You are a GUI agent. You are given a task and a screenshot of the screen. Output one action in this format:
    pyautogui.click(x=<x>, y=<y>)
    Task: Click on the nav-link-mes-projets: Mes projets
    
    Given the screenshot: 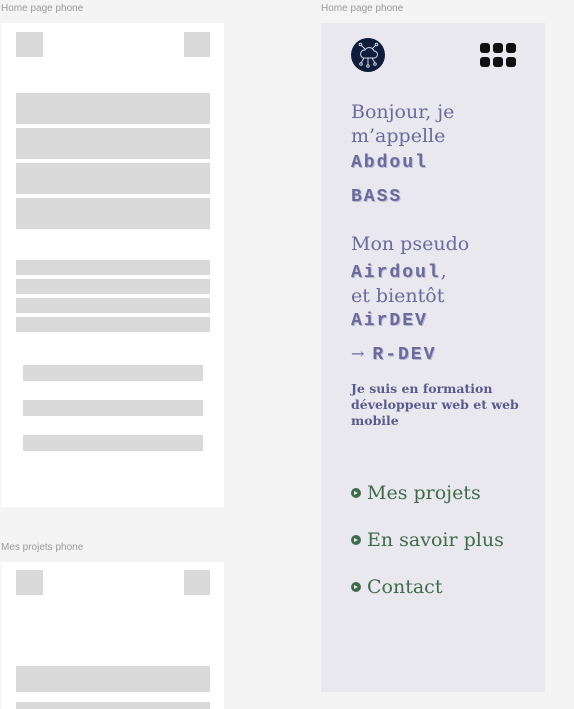 What is the action you would take?
    pyautogui.click(x=416, y=493)
    